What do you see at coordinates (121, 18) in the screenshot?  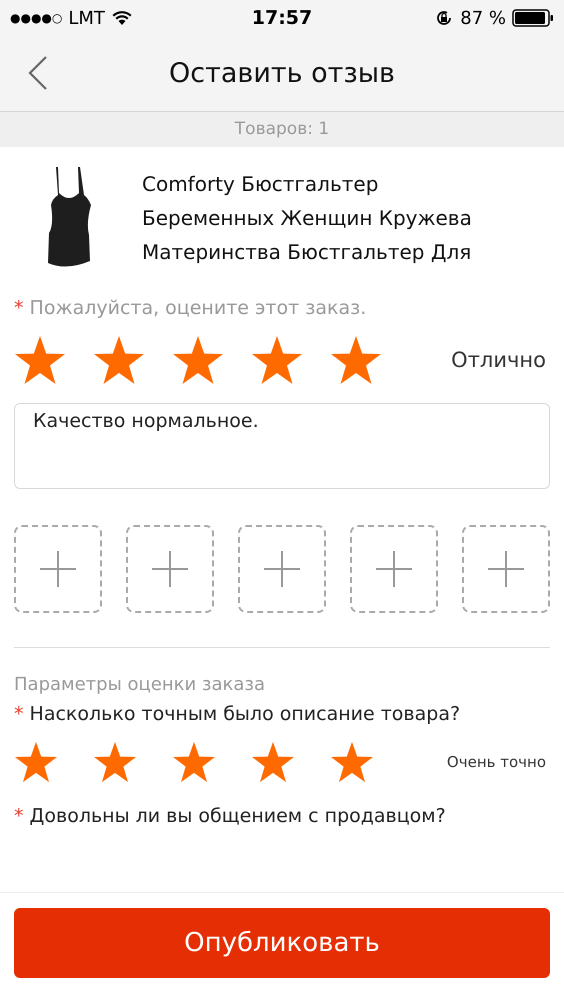 I see `wifi-icon` at bounding box center [121, 18].